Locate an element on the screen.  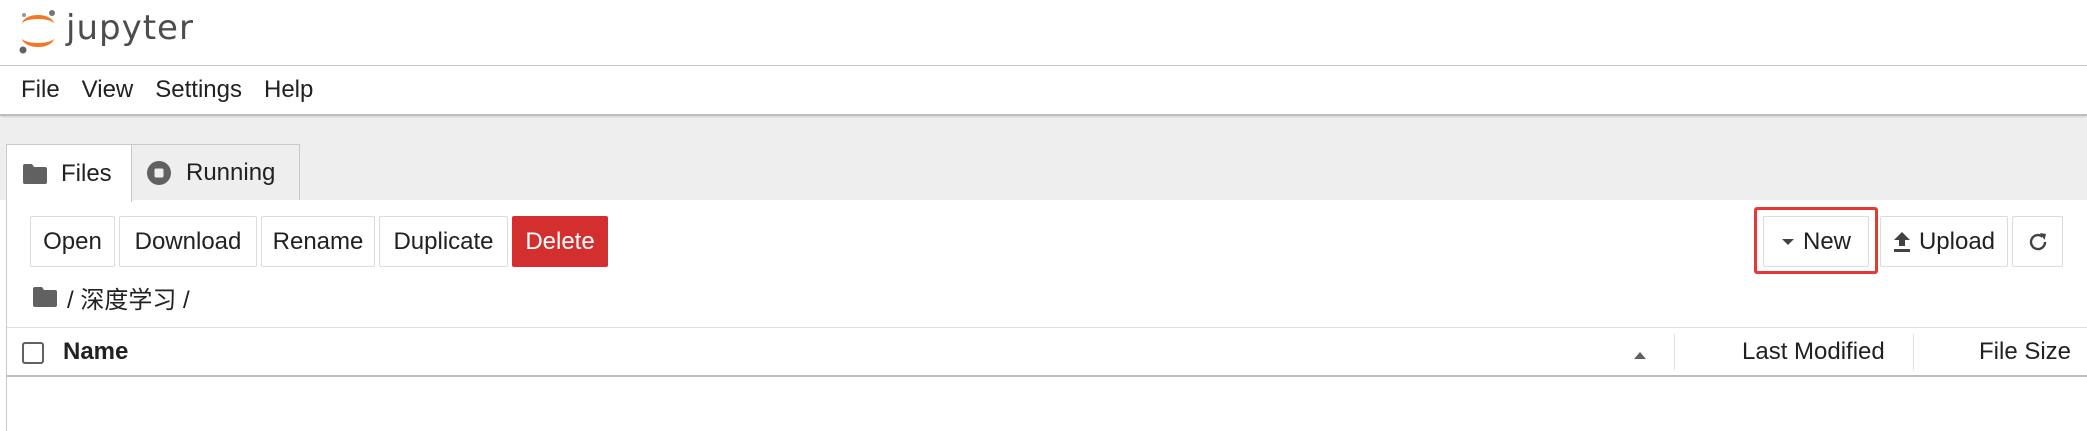
menubar: File View Settings Help is located at coordinates (1043, 91).